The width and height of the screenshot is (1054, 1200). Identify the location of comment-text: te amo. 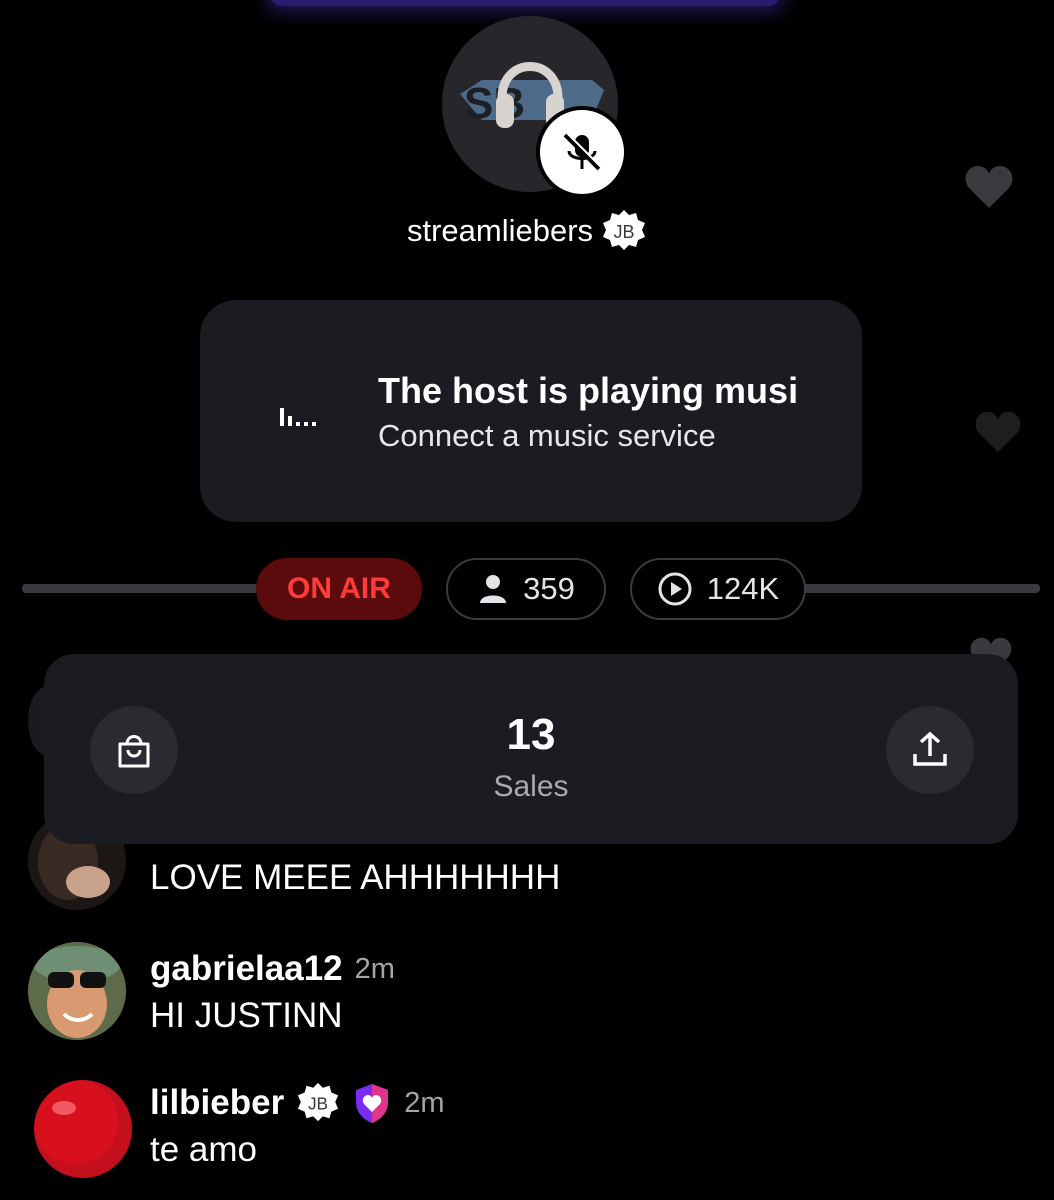
(203, 1149).